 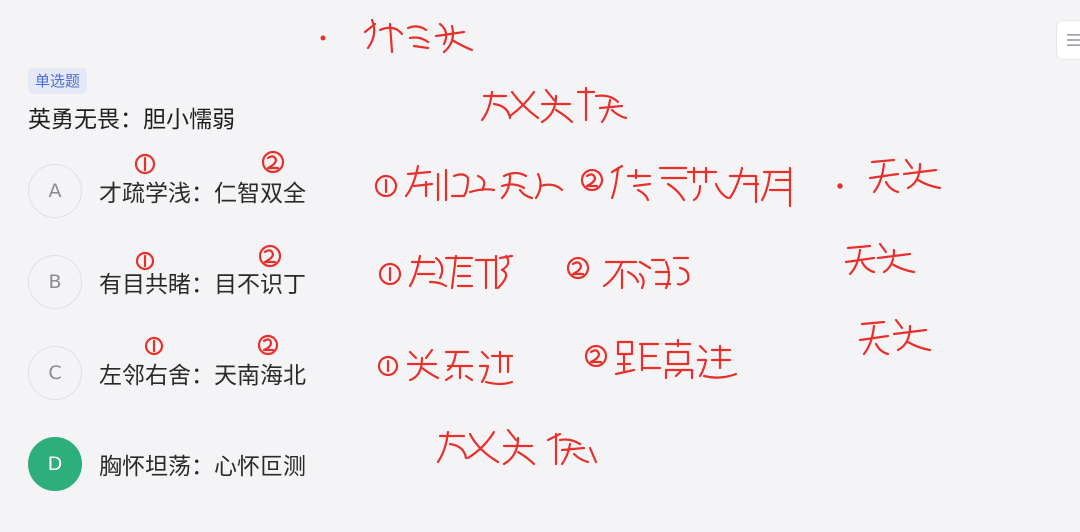 What do you see at coordinates (55, 191) in the screenshot?
I see `option-letter: A` at bounding box center [55, 191].